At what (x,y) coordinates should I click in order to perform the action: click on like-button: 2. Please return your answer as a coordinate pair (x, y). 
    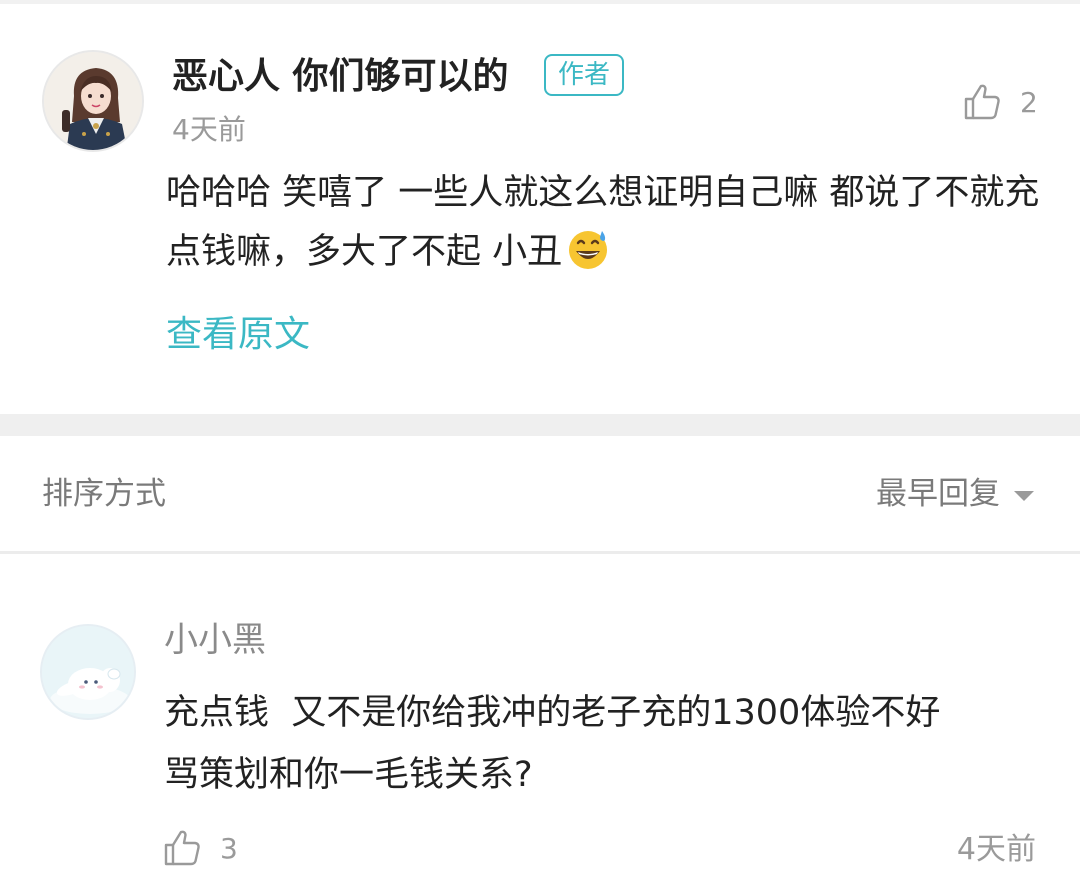
    Looking at the image, I should click on (1000, 102).